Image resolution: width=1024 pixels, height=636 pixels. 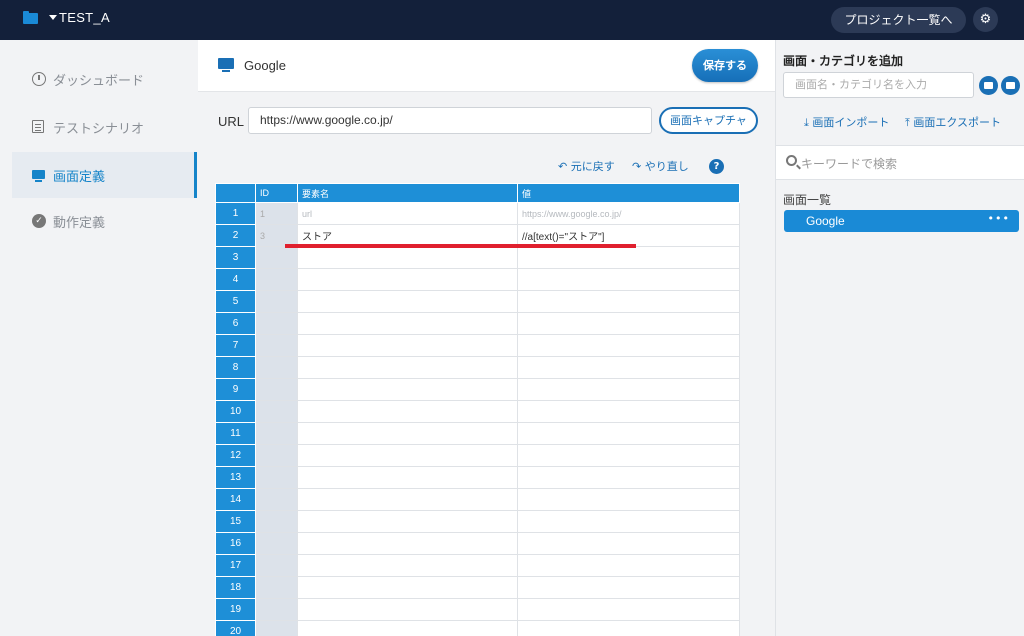 I want to click on table-row: 5, so click(x=477, y=301).